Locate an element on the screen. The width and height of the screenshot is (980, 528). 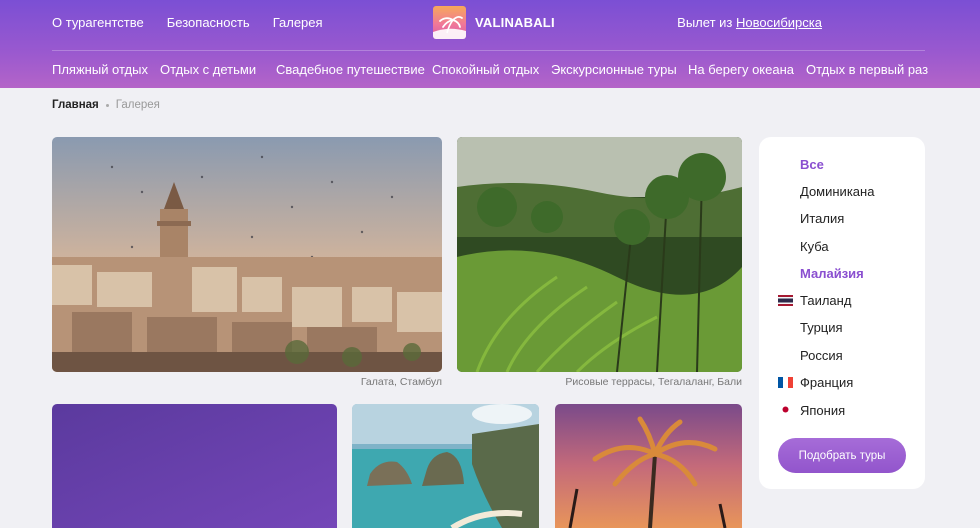
photo-rice-terraces is located at coordinates (599, 254).